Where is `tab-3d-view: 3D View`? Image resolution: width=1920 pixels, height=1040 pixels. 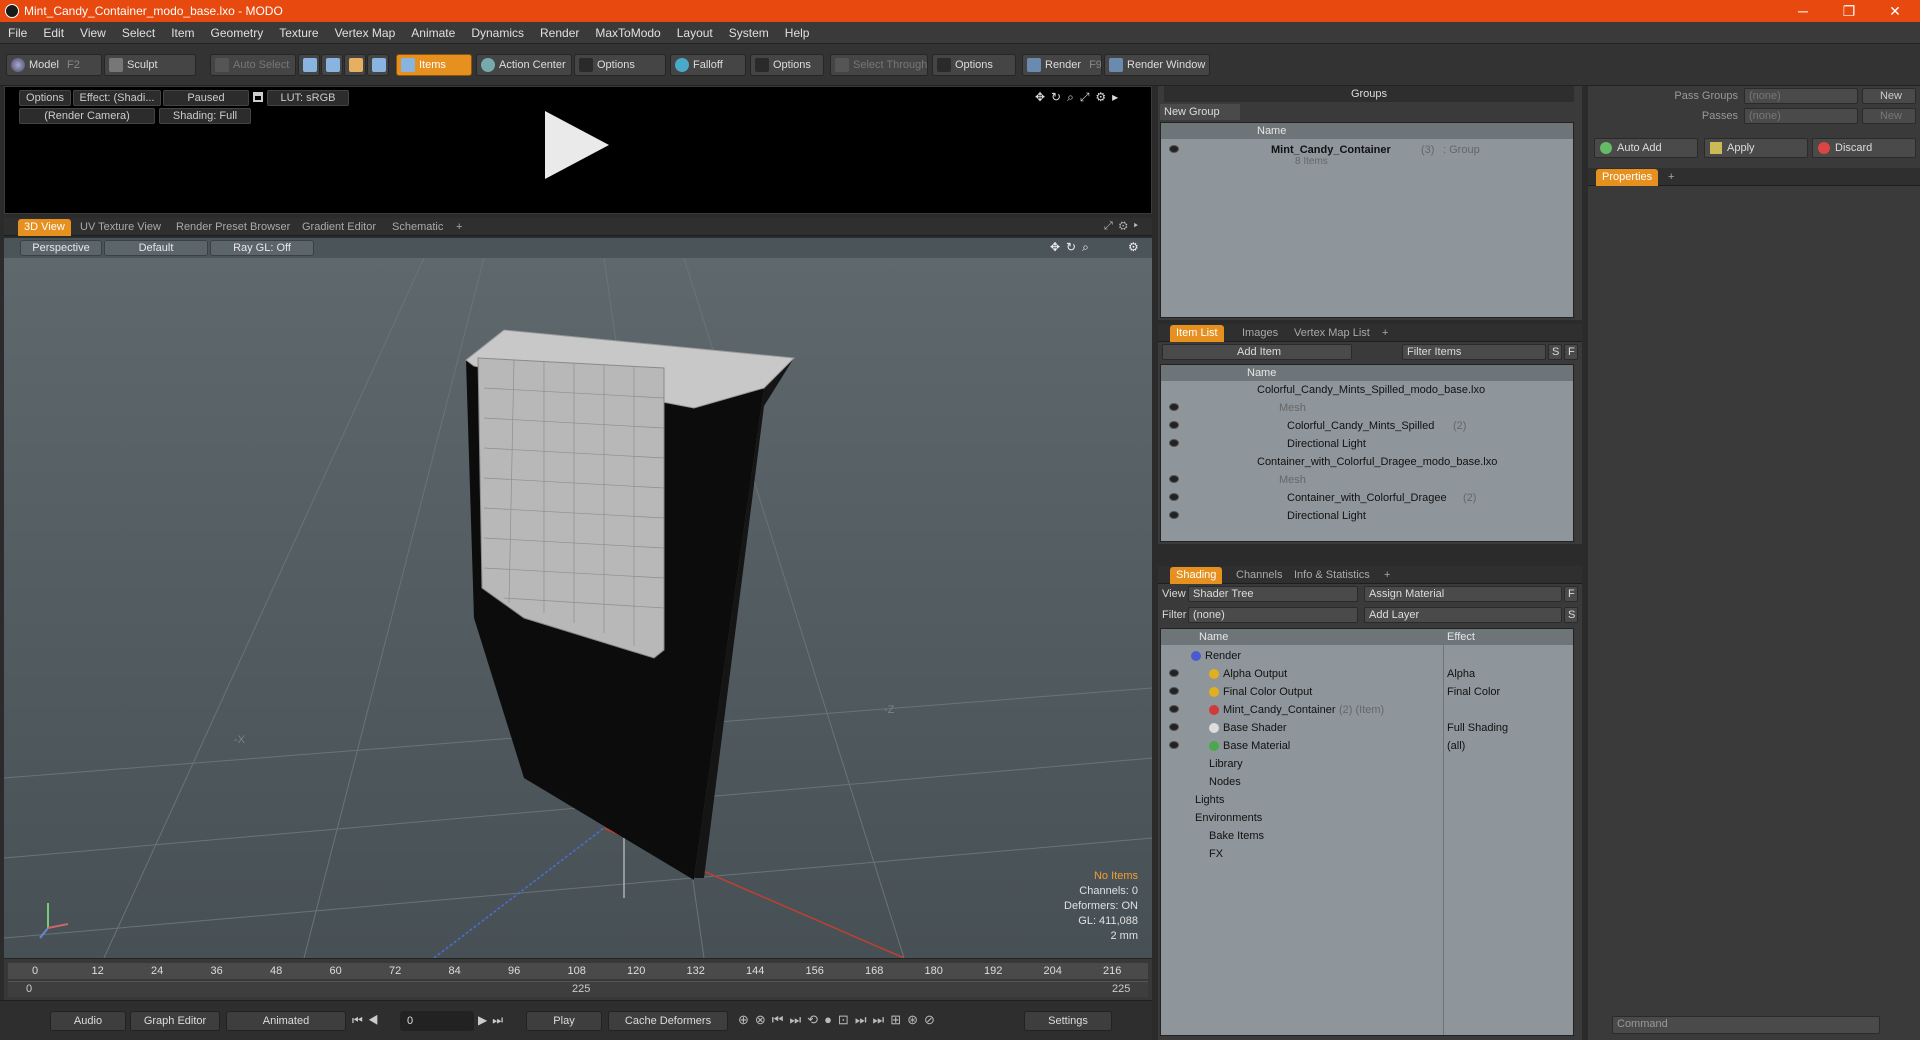
tab-3d-view: 3D View is located at coordinates (44, 227).